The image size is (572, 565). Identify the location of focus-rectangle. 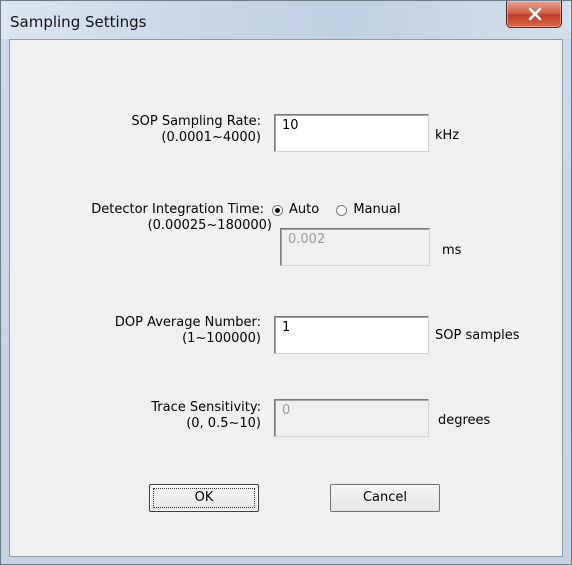
(204, 498).